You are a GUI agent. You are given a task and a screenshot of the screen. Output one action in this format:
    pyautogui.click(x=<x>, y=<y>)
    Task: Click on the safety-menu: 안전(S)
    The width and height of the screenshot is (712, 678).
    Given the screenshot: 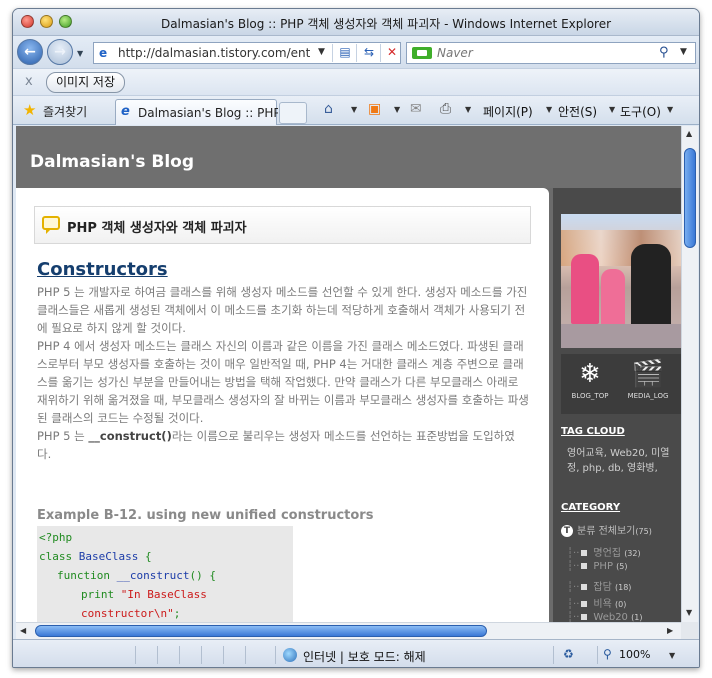 What is the action you would take?
    pyautogui.click(x=577, y=111)
    